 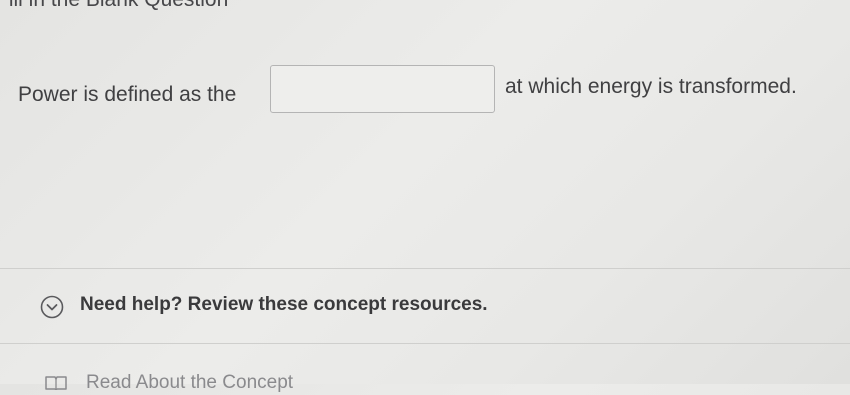 What do you see at coordinates (651, 86) in the screenshot?
I see `question-text-after: at which energy is transformed.` at bounding box center [651, 86].